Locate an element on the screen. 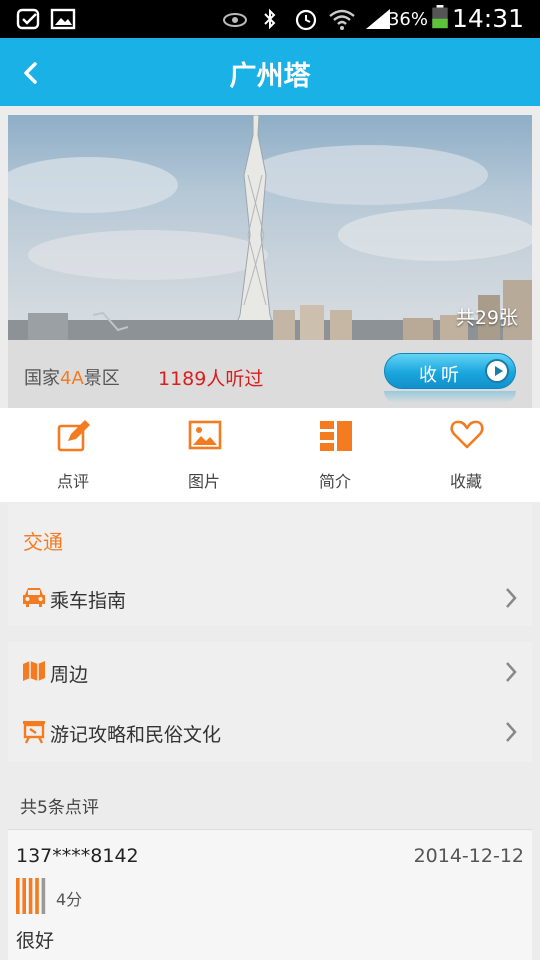 The height and width of the screenshot is (960, 540). reviews-count: 共5条点评 is located at coordinates (59, 808).